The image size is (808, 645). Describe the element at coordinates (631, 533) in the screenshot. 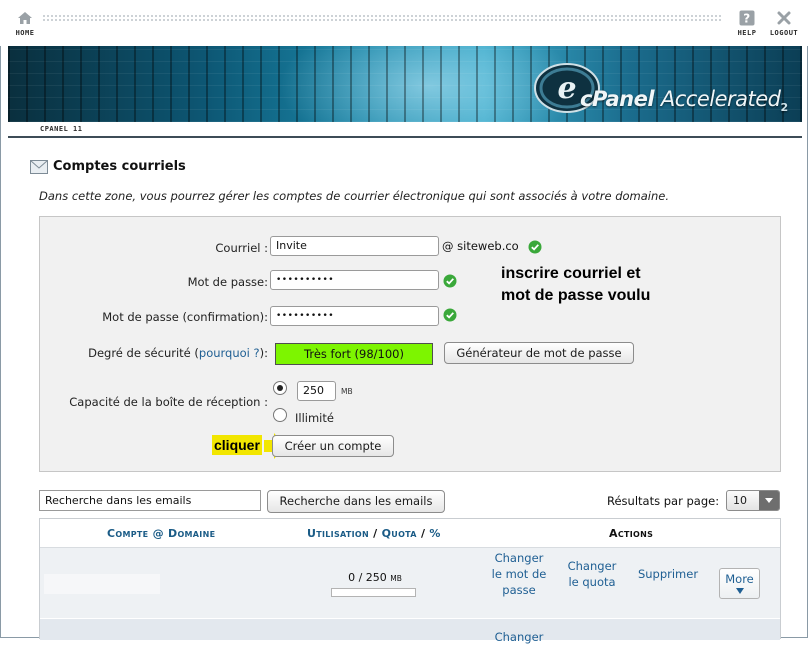

I see `col-actions-header: Actions` at that location.